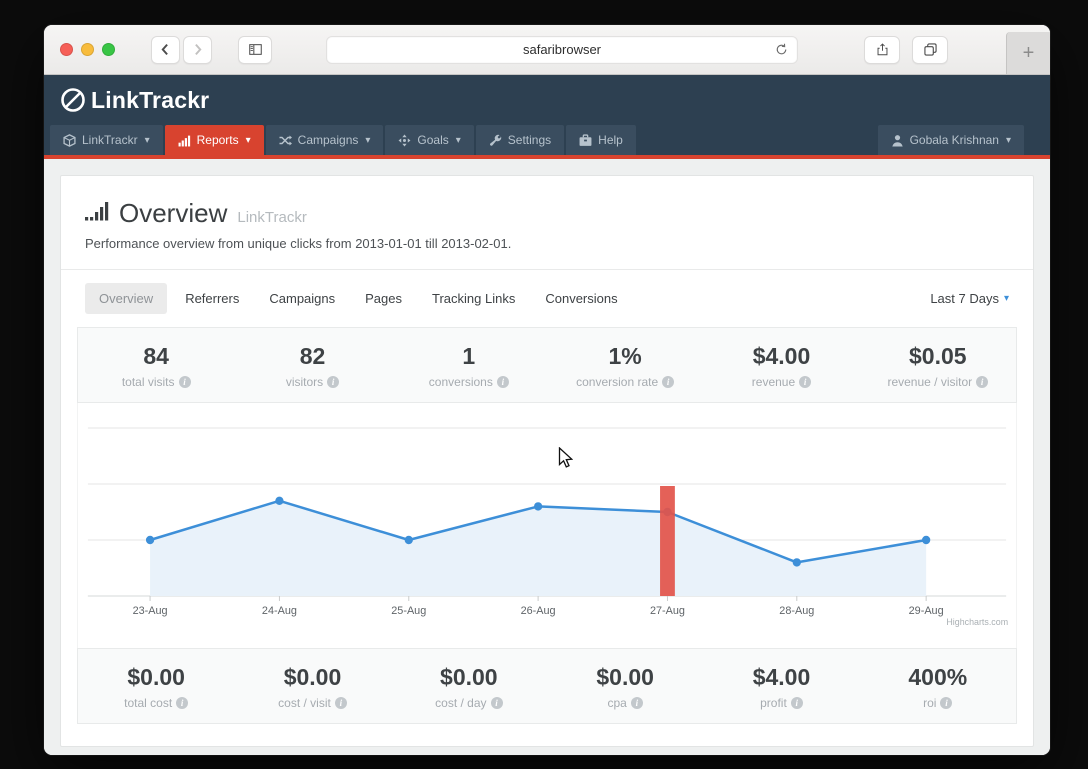 The height and width of the screenshot is (769, 1088). What do you see at coordinates (212, 298) in the screenshot?
I see `tab-referrers: Referrers` at bounding box center [212, 298].